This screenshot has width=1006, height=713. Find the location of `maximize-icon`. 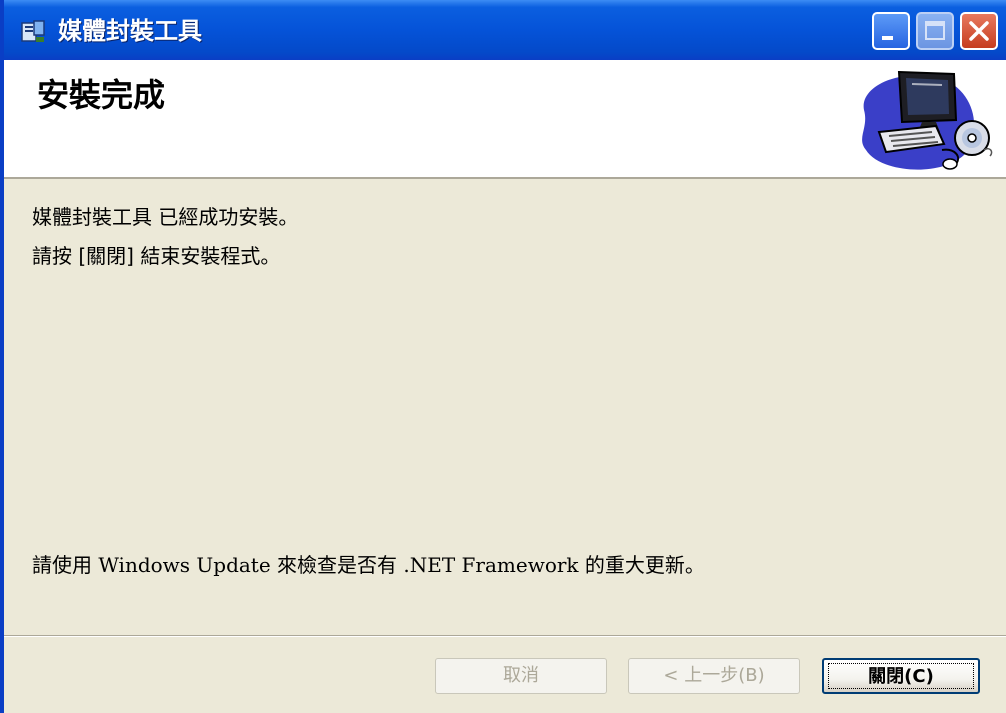

maximize-icon is located at coordinates (935, 30).